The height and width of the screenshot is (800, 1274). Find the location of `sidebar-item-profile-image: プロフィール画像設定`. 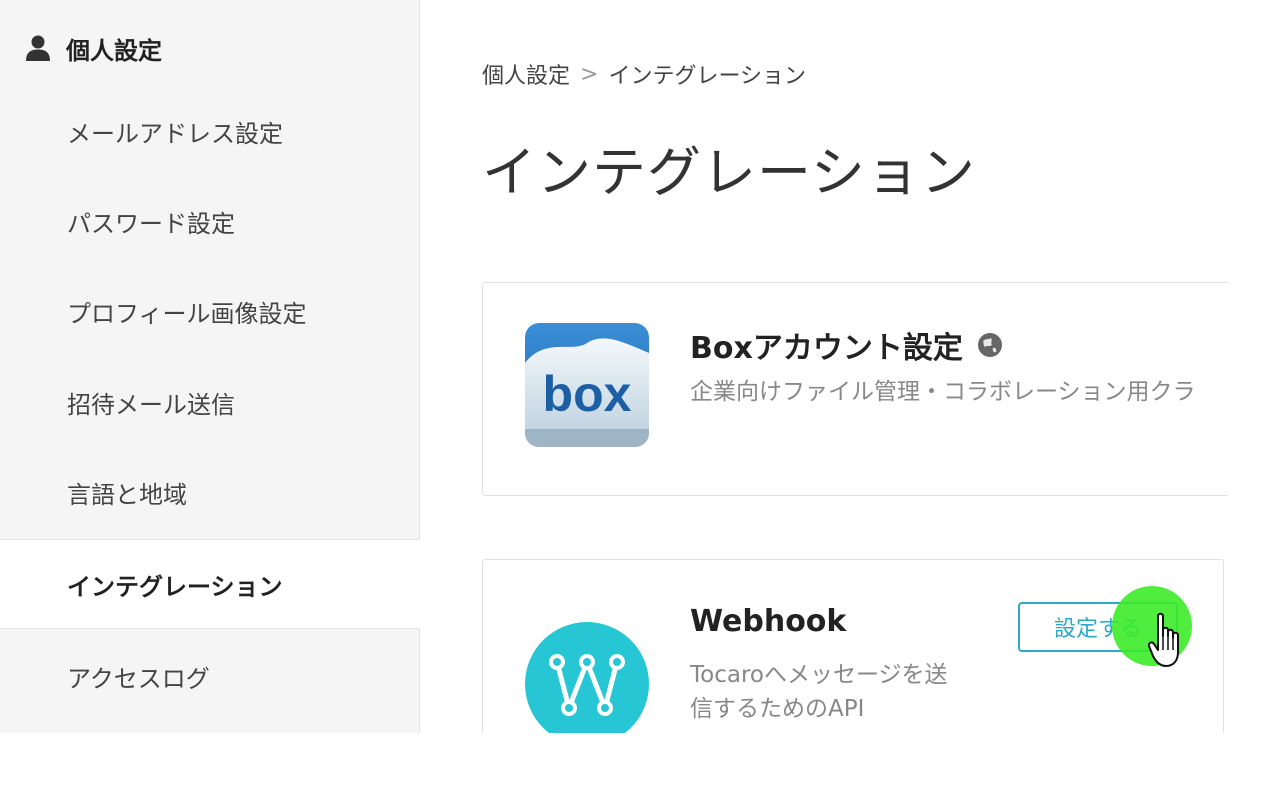

sidebar-item-profile-image: プロフィール画像設定 is located at coordinates (209, 311).